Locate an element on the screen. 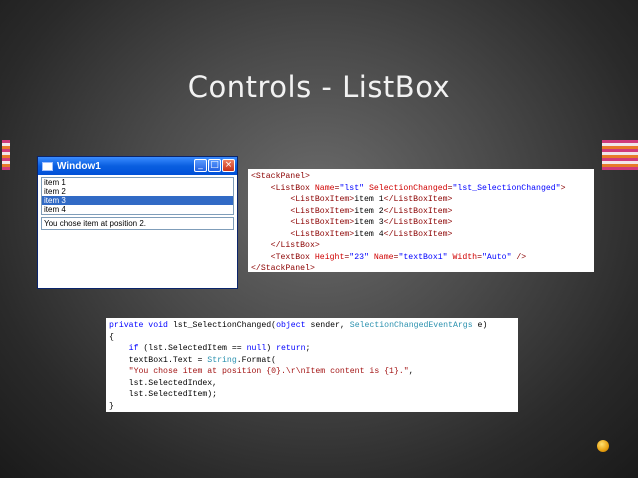  window-controls: _ □ × is located at coordinates (214, 165).